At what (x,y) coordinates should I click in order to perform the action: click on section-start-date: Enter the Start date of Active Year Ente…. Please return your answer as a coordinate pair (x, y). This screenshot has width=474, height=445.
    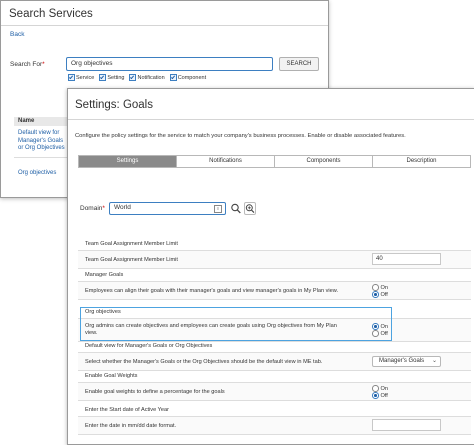
    Looking at the image, I should click on (274, 420).